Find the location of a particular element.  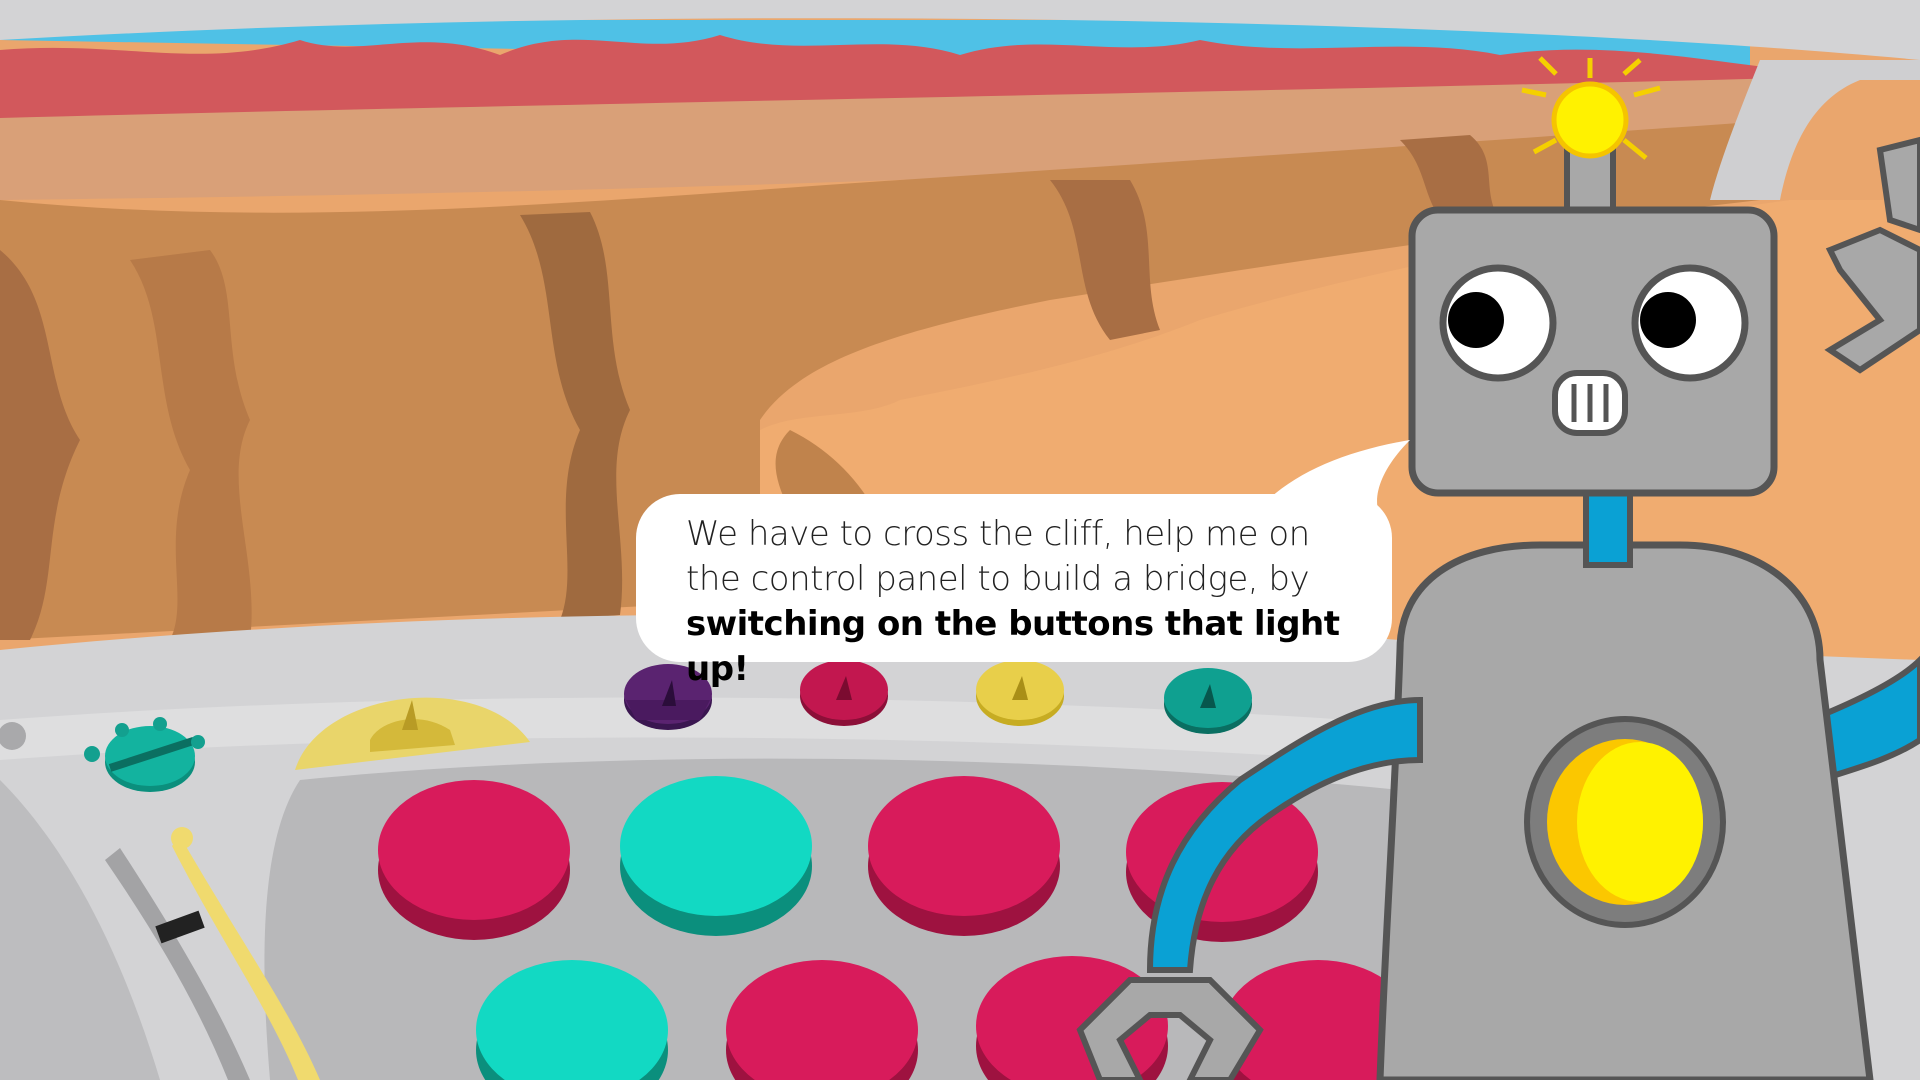

robot-eye-left is located at coordinates (1498, 323).